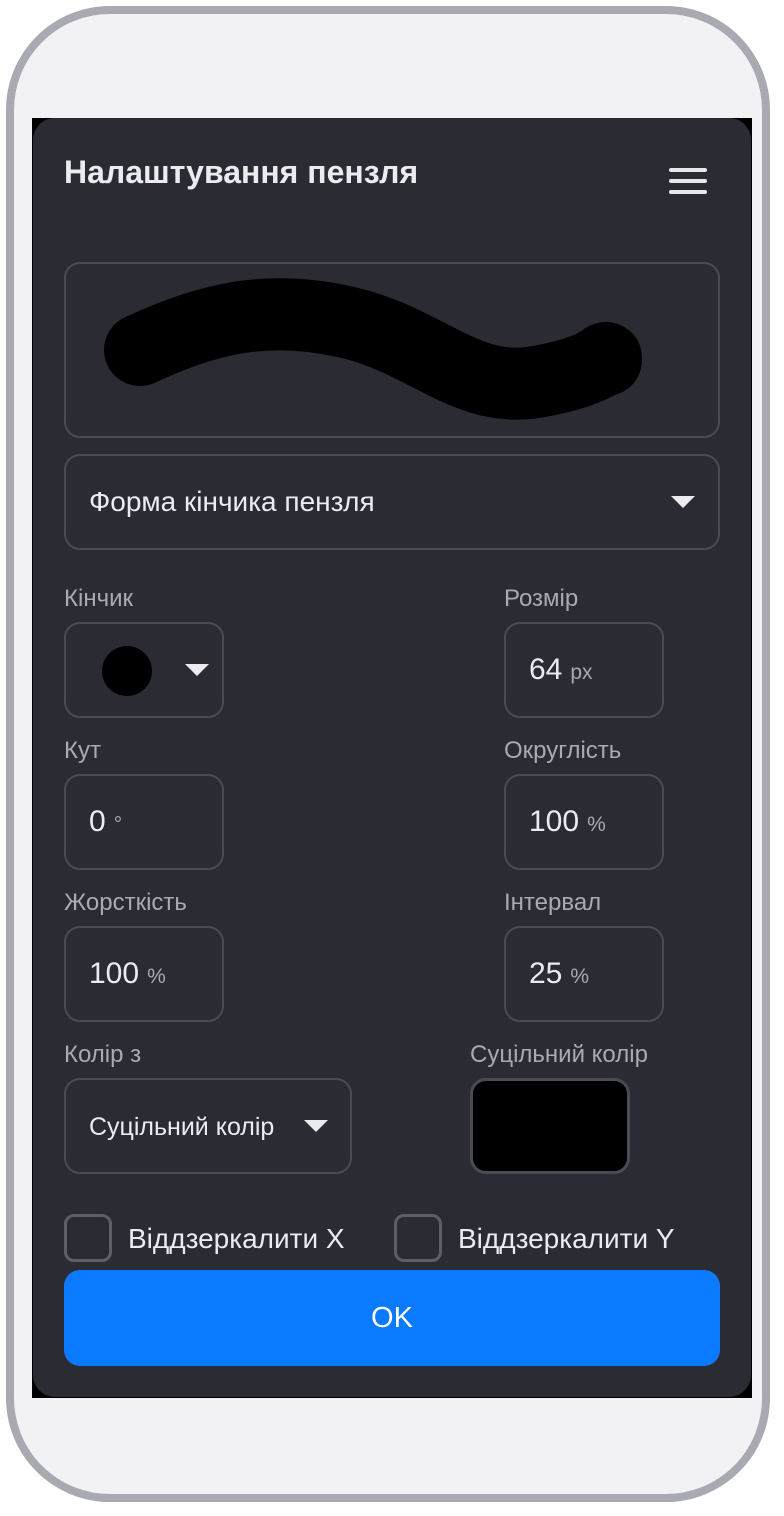  Describe the element at coordinates (82, 750) in the screenshot. I see `angle-label: Кут` at that location.